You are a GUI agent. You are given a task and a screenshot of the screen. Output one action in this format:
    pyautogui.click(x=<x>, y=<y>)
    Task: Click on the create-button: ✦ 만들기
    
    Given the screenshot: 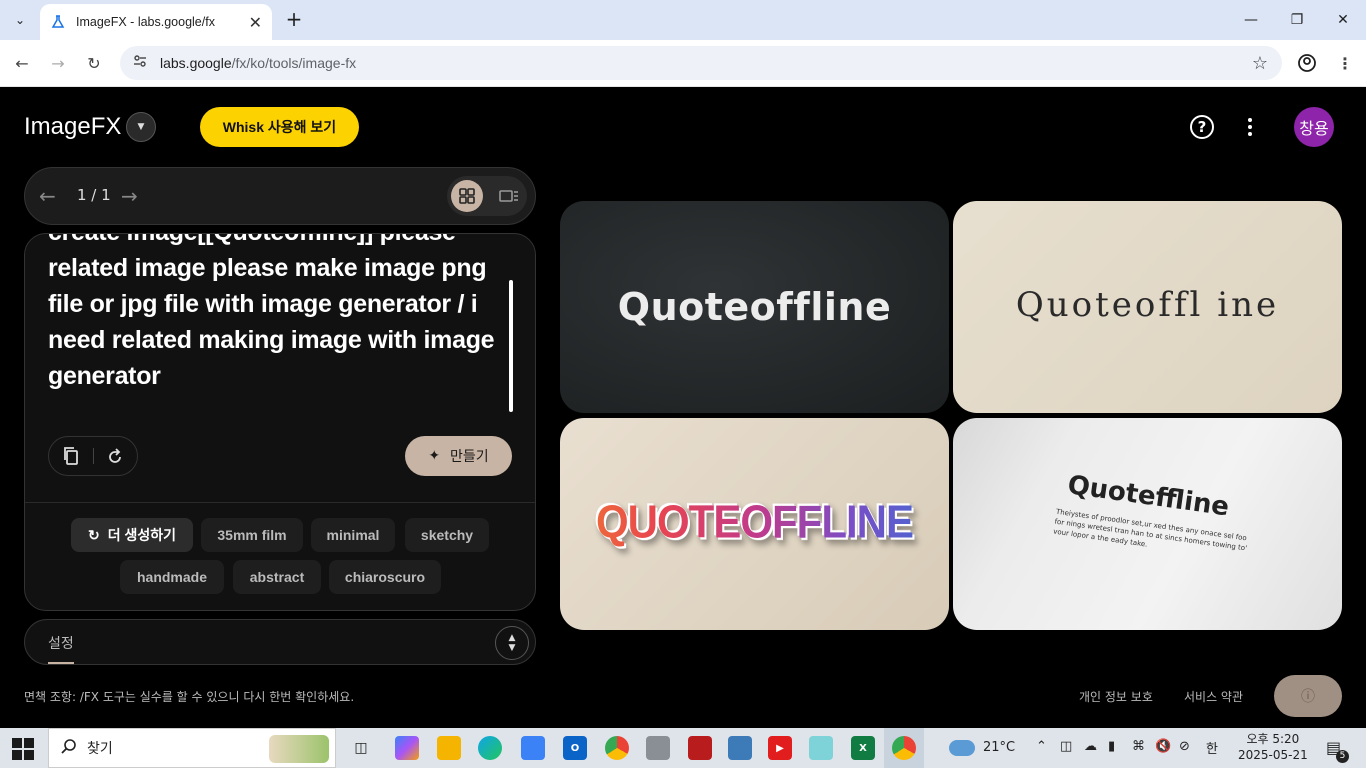 What is the action you would take?
    pyautogui.click(x=458, y=456)
    